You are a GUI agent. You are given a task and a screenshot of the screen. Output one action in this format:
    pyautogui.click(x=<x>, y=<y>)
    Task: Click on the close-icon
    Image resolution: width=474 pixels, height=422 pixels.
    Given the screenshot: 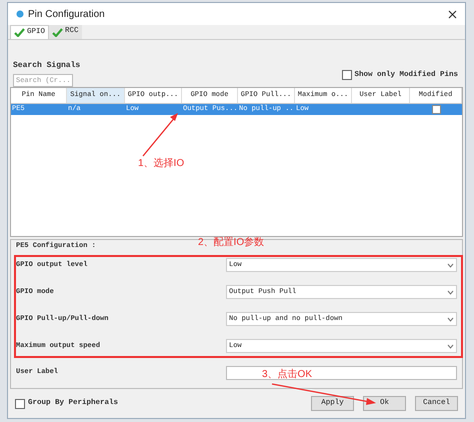 What is the action you would take?
    pyautogui.click(x=452, y=14)
    